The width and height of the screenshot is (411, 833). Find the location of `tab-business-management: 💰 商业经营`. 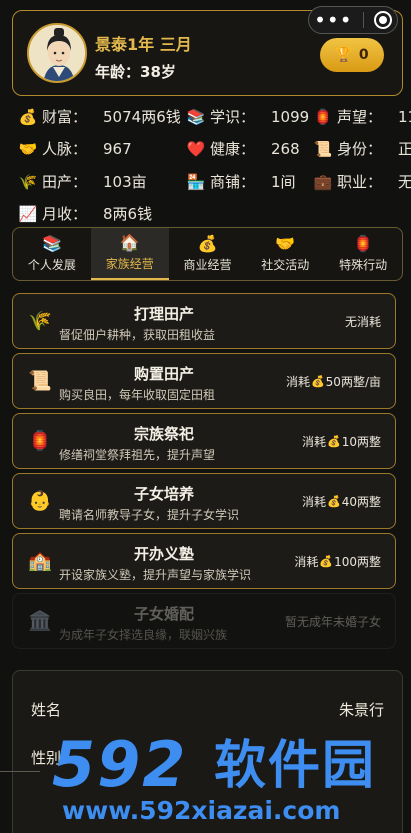

tab-business-management: 💰 商业经营 is located at coordinates (208, 254).